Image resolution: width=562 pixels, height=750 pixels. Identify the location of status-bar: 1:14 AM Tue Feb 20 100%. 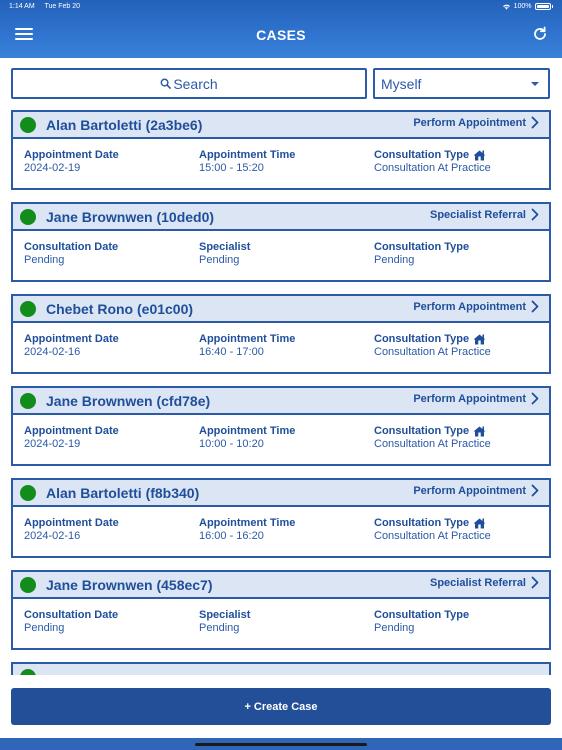
(281, 8).